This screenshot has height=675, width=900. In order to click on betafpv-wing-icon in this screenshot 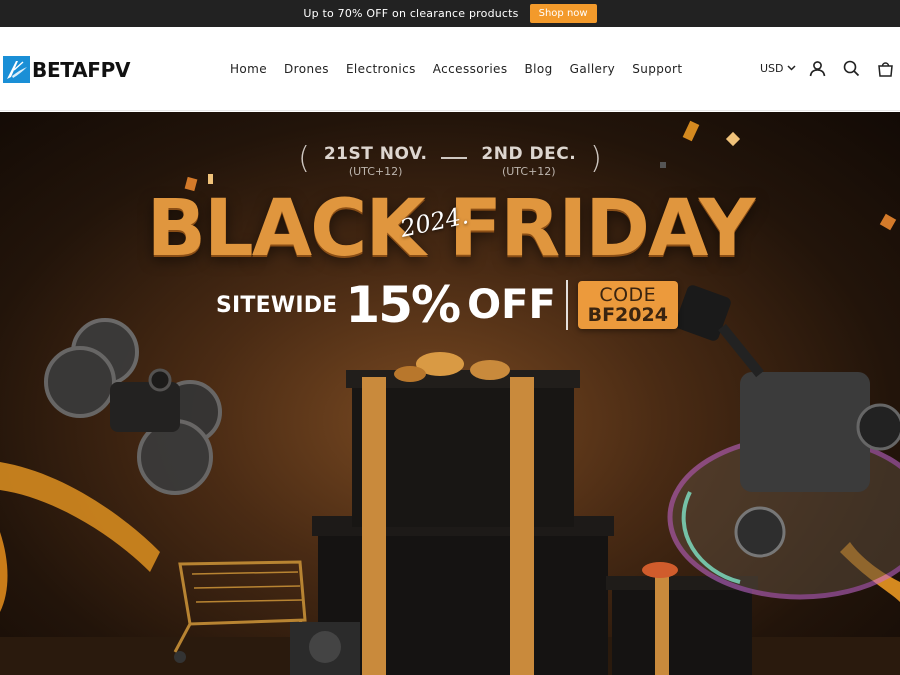, I will do `click(16, 69)`.